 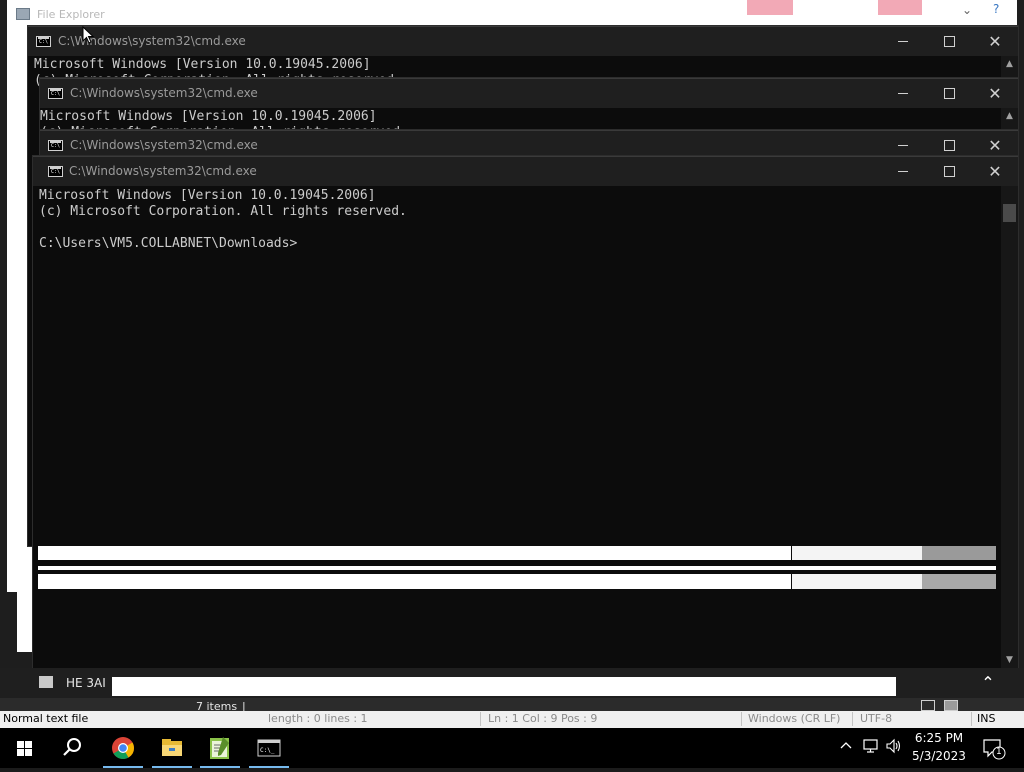 I want to click on scrollbar-thumb, so click(x=1009, y=213).